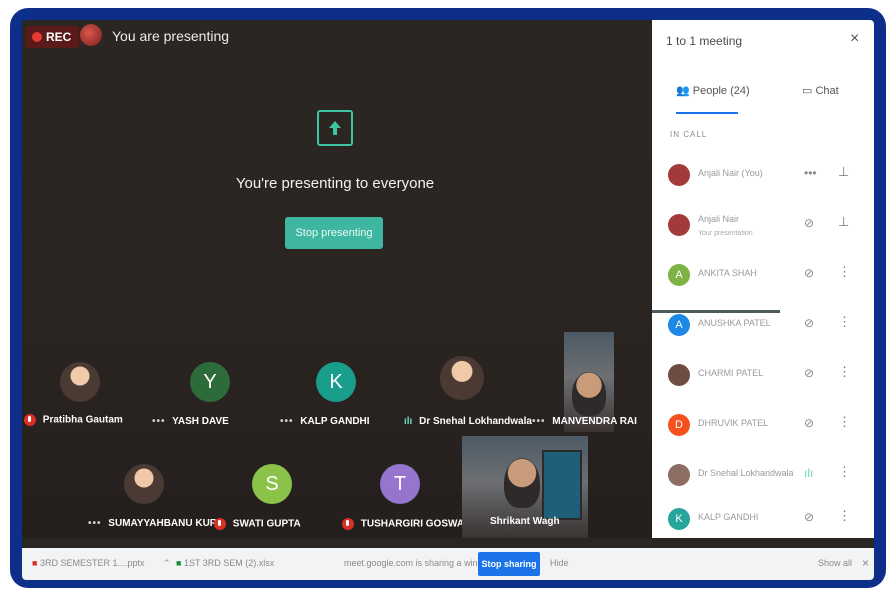  Describe the element at coordinates (272, 484) in the screenshot. I see `participant-avatar: S` at that location.